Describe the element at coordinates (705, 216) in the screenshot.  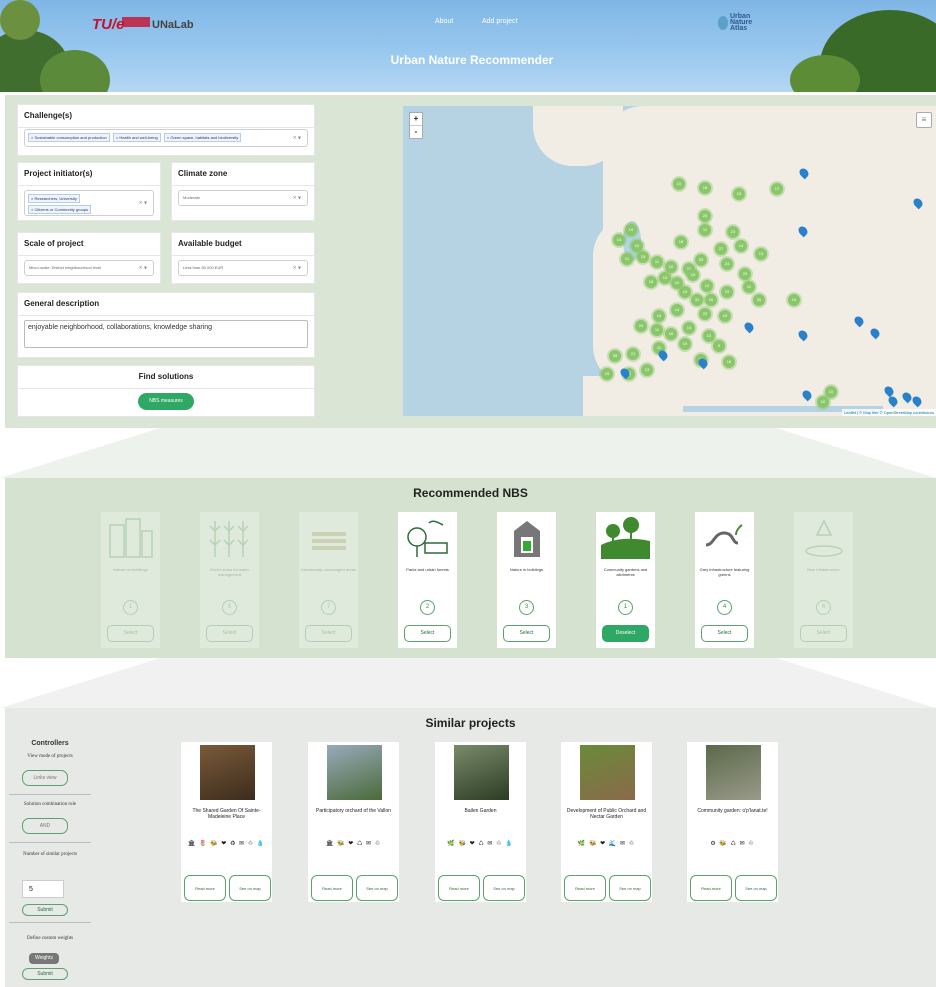
I see `map-cluster: 20` at that location.